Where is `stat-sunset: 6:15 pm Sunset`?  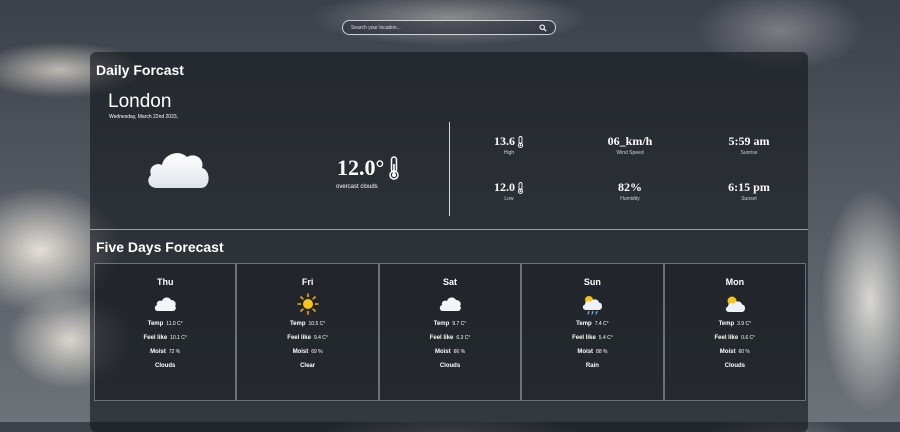
stat-sunset: 6:15 pm Sunset is located at coordinates (749, 191).